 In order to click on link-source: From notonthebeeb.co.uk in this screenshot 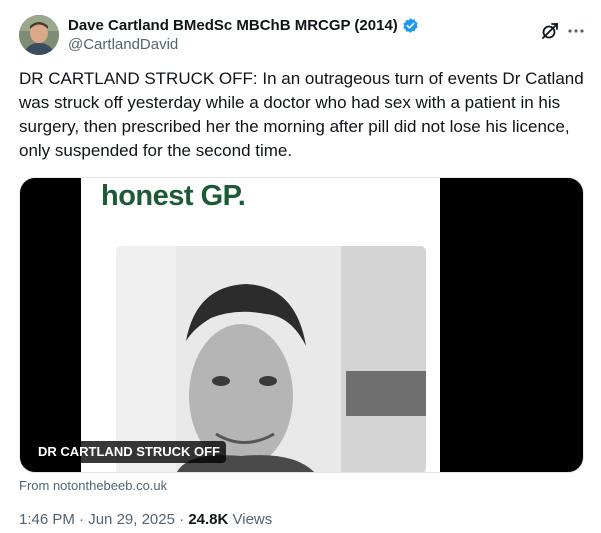, I will do `click(93, 485)`.